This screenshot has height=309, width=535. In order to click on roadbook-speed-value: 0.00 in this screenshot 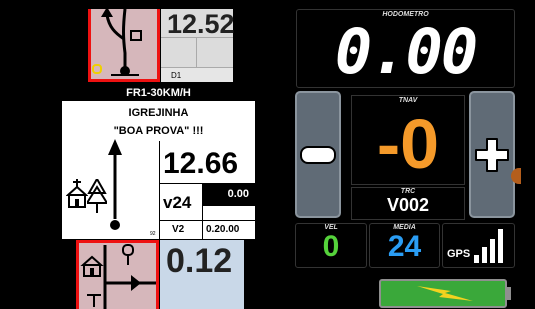, I will do `click(229, 195)`.